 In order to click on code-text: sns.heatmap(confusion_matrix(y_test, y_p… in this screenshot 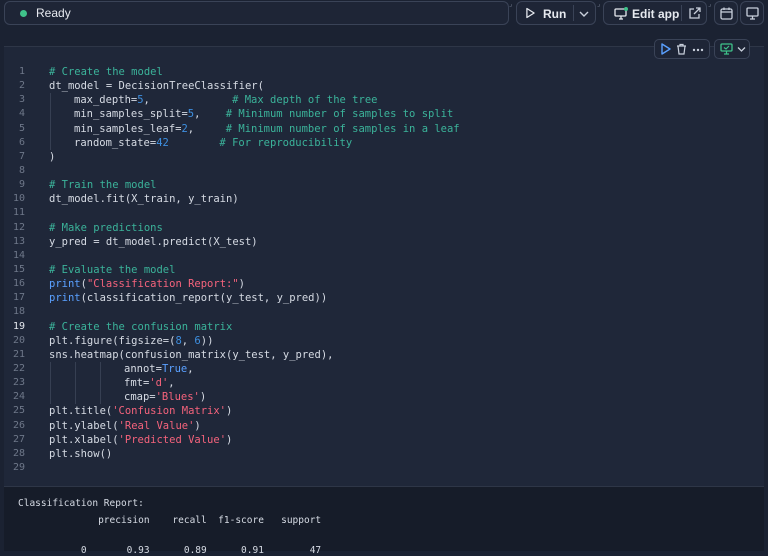, I will do `click(191, 355)`.